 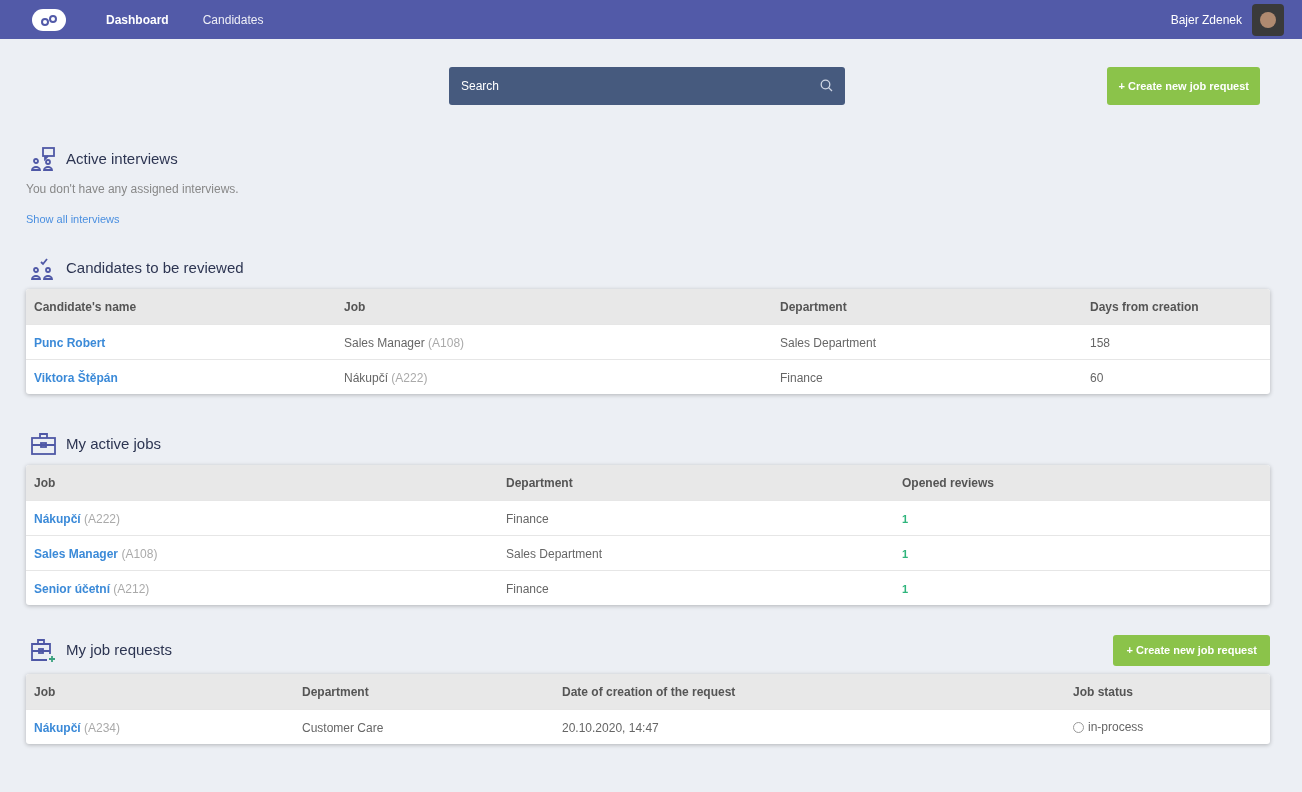 What do you see at coordinates (155, 268) in the screenshot?
I see `section-title: Candidates to be reviewed` at bounding box center [155, 268].